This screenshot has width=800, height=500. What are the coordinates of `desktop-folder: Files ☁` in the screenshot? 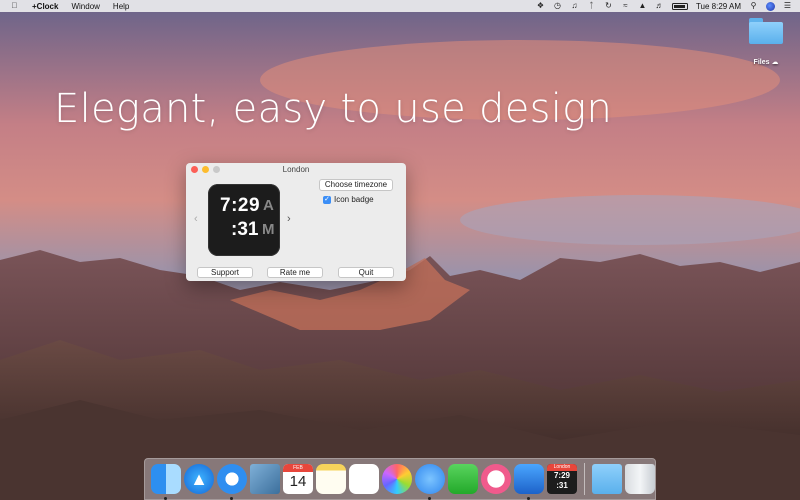 It's located at (766, 42).